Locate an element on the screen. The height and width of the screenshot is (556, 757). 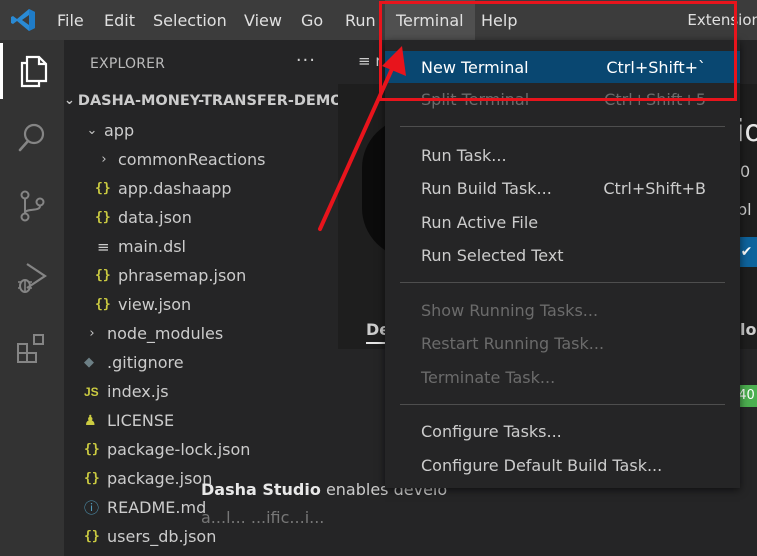
tree-item-label: phrasemap.json is located at coordinates (182, 275).